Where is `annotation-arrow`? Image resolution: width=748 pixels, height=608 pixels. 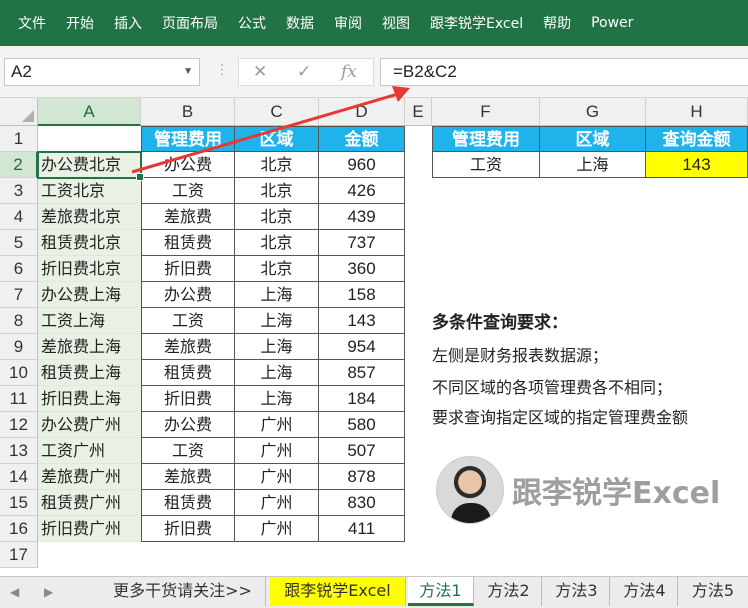 annotation-arrow is located at coordinates (270, 130).